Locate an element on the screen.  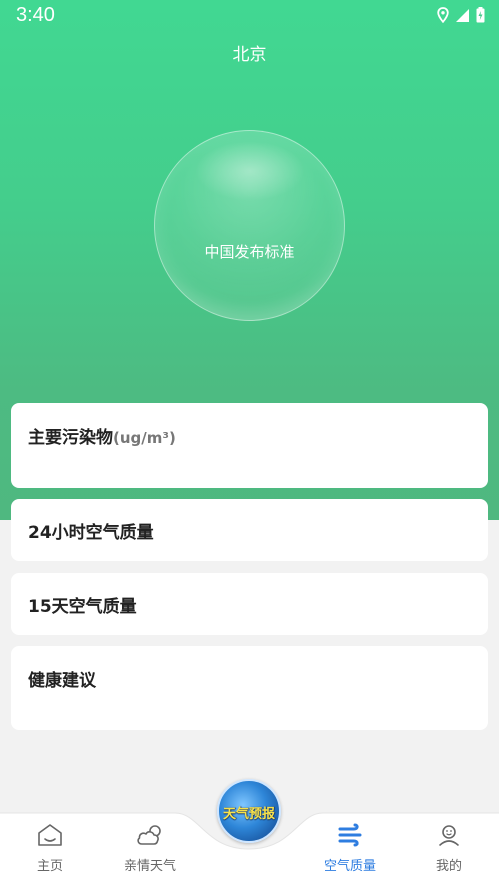
tab-air-quality-label: 空气质量 is located at coordinates (349, 866).